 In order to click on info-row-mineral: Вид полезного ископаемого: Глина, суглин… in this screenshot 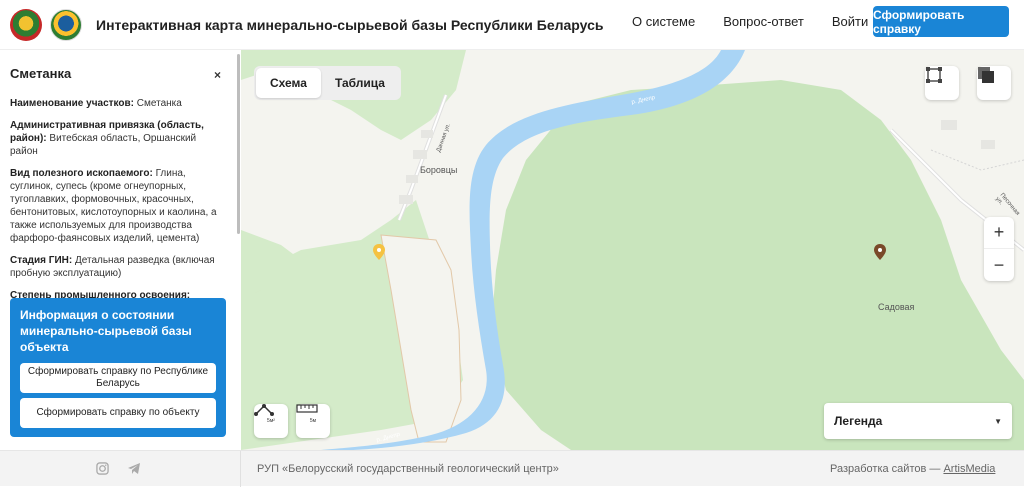, I will do `click(113, 206)`.